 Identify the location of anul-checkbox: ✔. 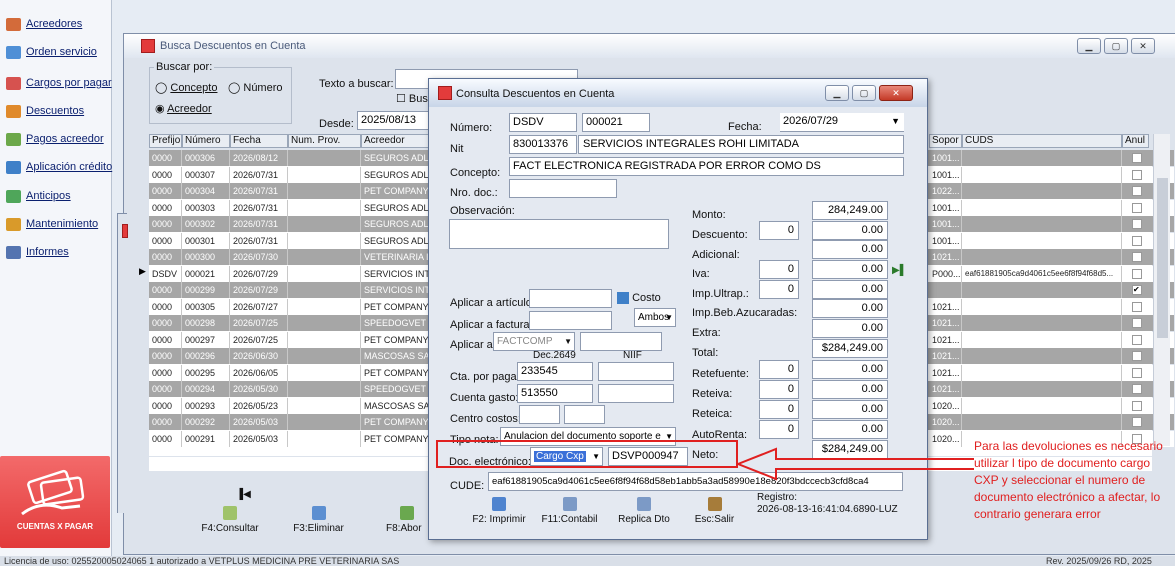
(1137, 290).